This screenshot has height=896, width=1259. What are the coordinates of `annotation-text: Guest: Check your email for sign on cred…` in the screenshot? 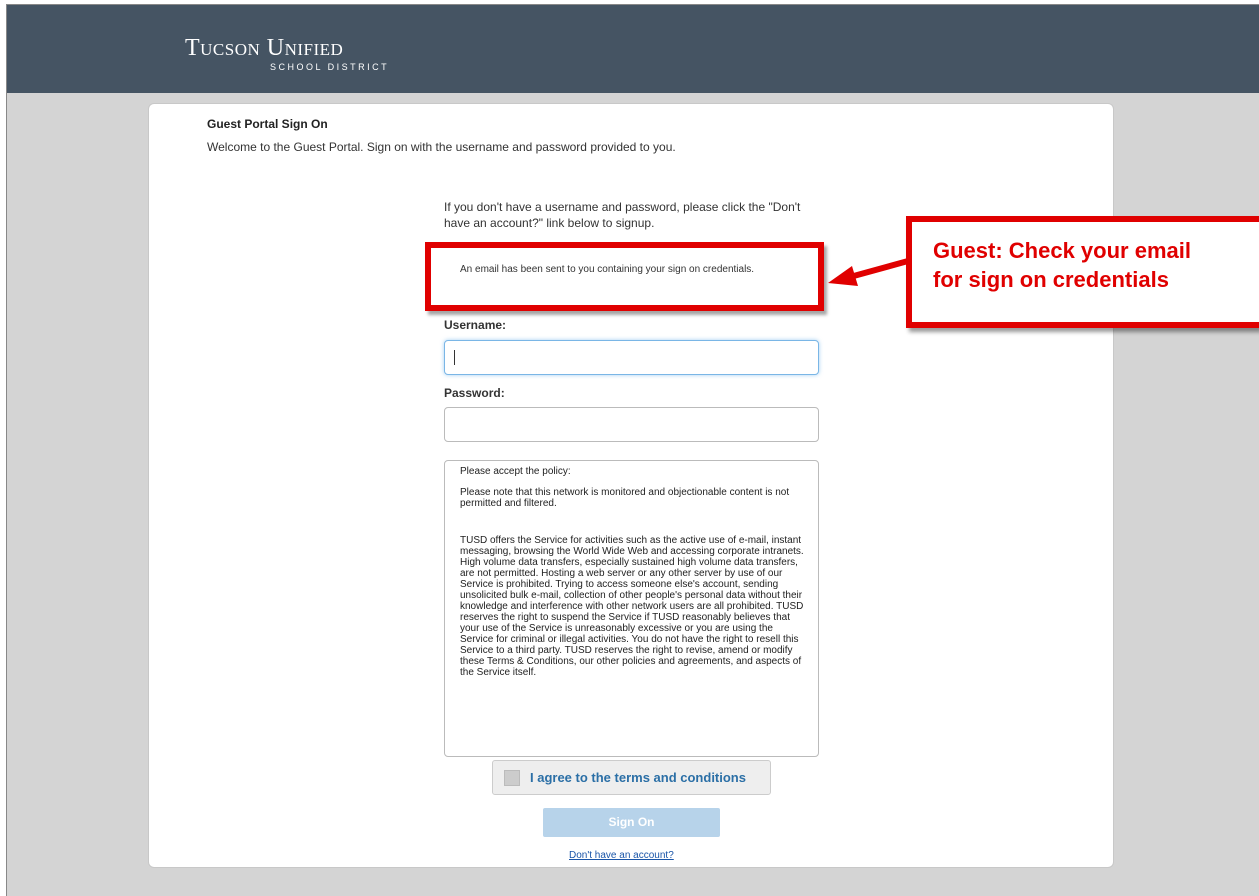 It's located at (1062, 265).